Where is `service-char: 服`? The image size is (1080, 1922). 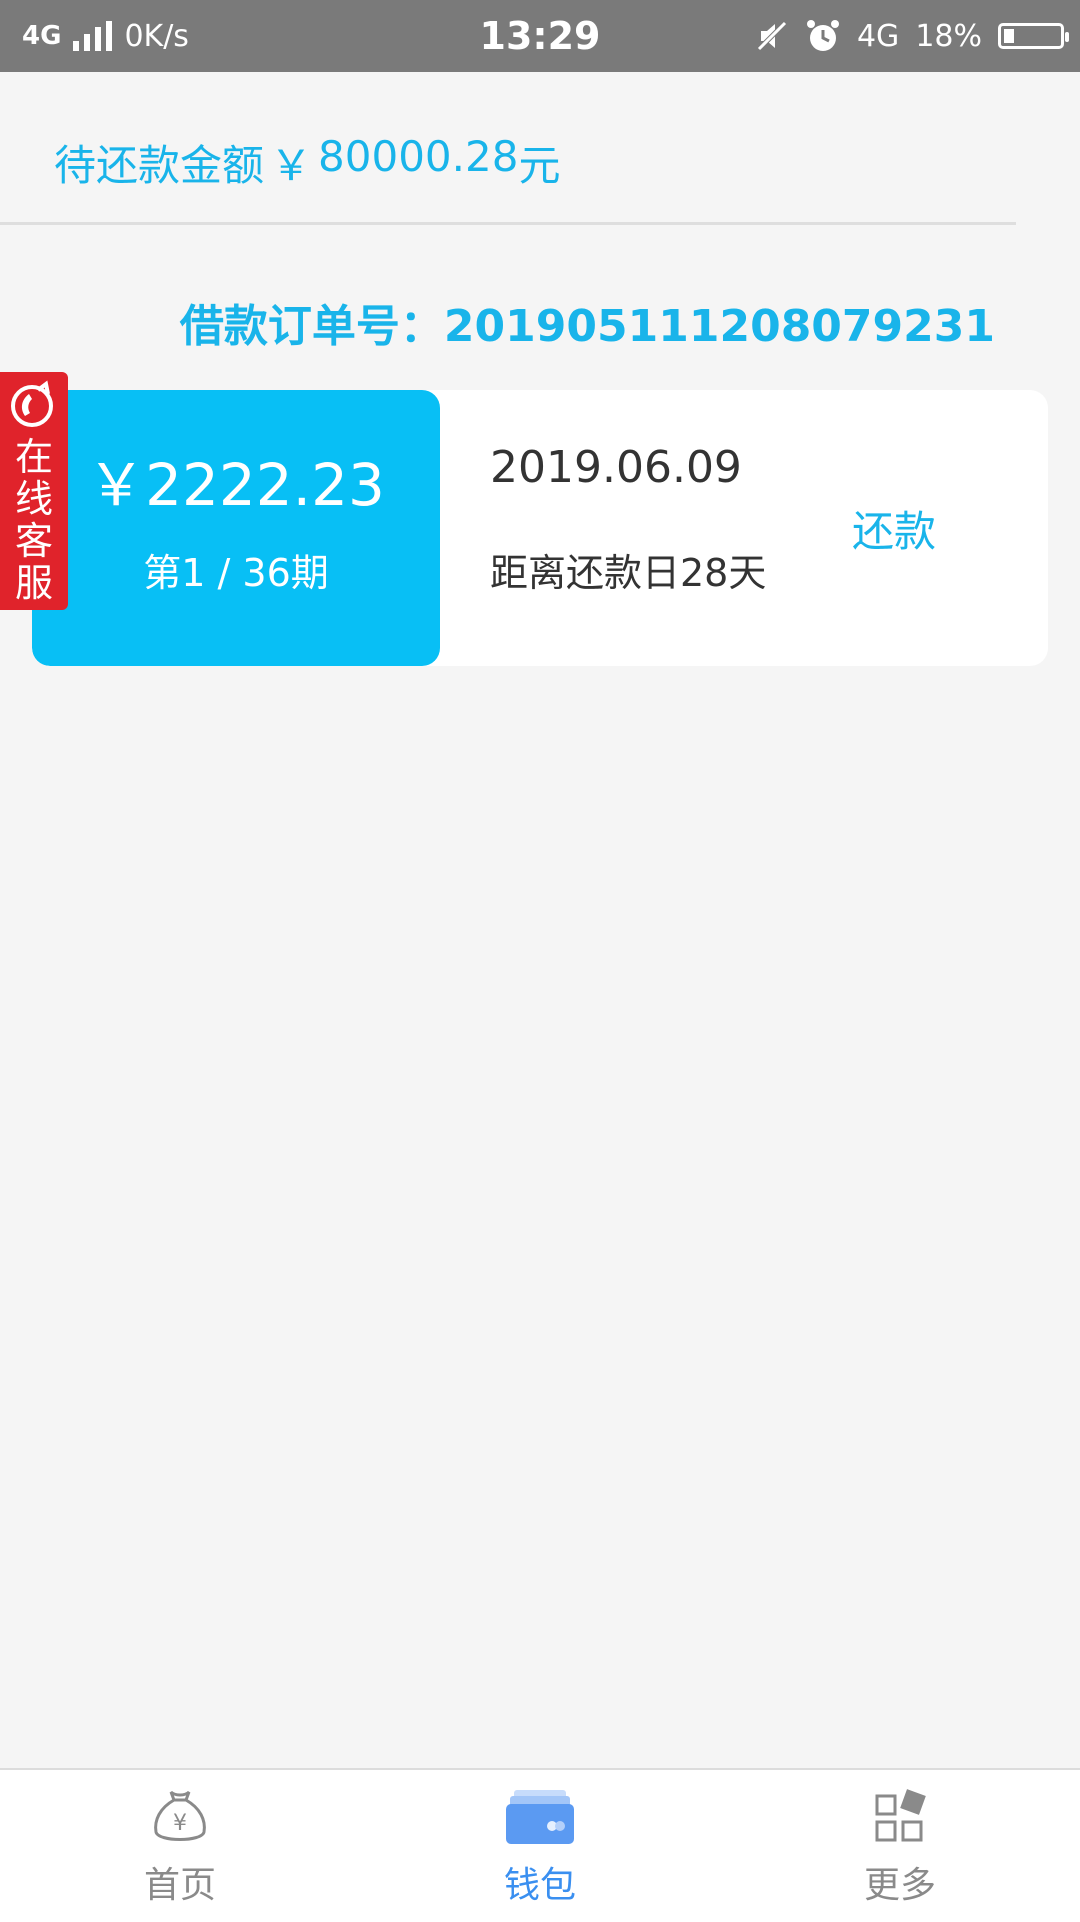
service-char: 服 is located at coordinates (33, 583).